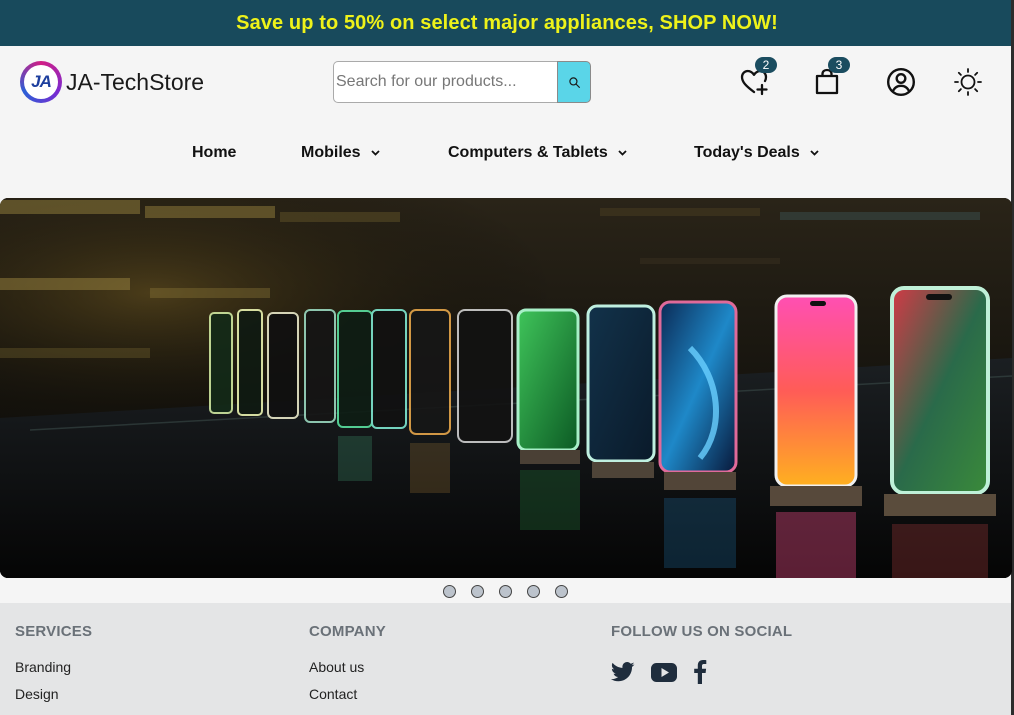 Image resolution: width=1014 pixels, height=715 pixels. I want to click on nav-computers-label: Computers & Tablets, so click(528, 152).